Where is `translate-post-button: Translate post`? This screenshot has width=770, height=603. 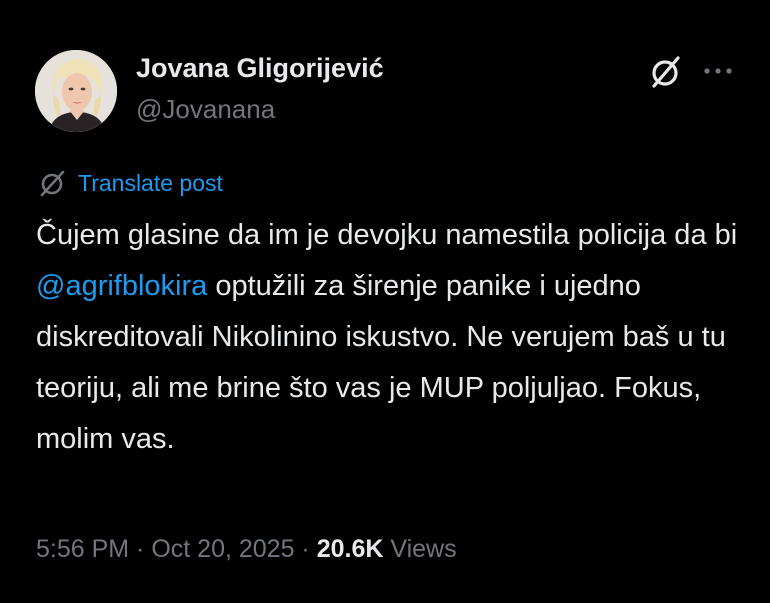
translate-post-button: Translate post is located at coordinates (129, 183).